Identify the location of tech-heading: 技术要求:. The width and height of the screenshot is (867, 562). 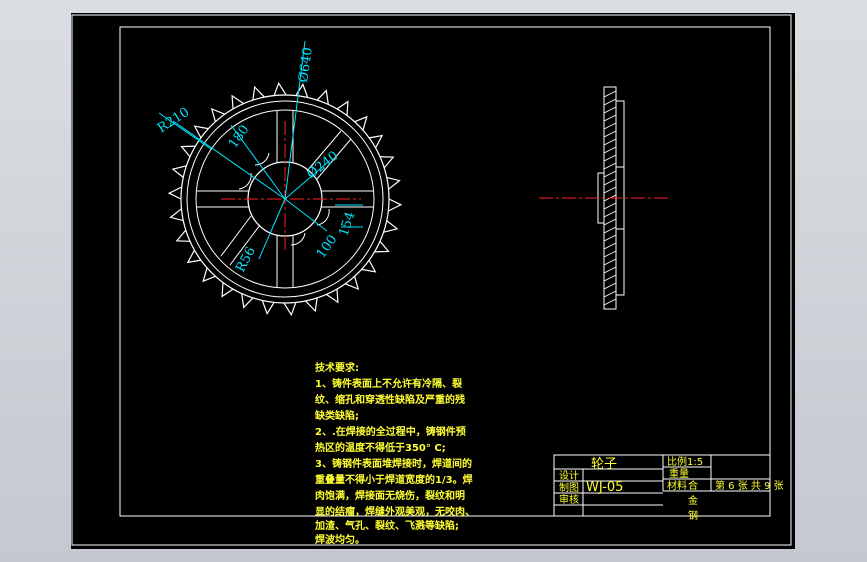
(337, 367).